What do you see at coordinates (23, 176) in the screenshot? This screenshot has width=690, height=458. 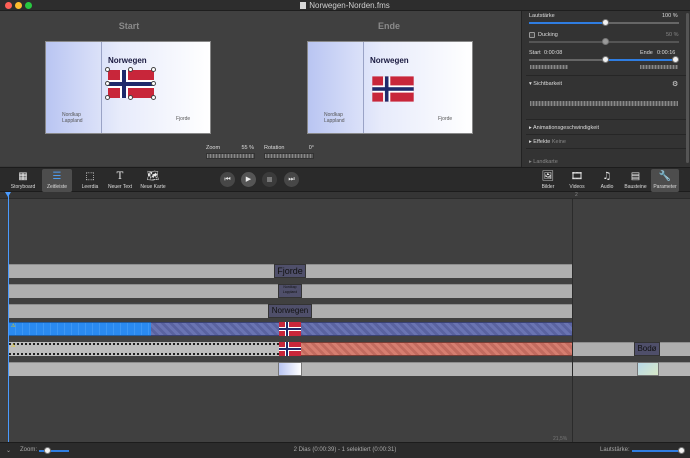 I see `grid-icon: ▦` at bounding box center [23, 176].